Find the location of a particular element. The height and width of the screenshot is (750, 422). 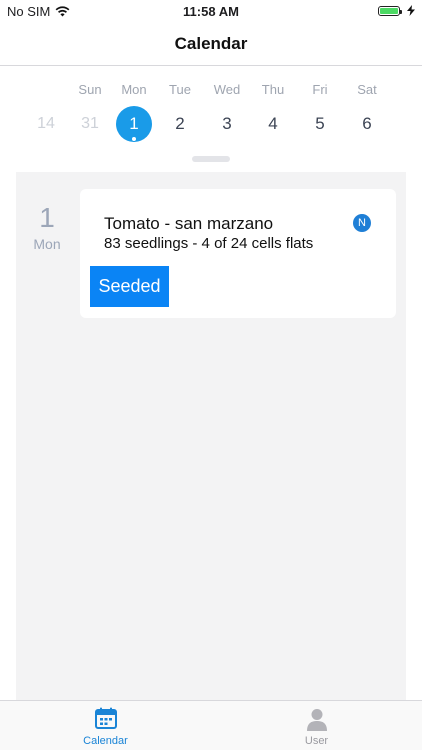

agenda-day-header: 1 Mon is located at coordinates (47, 227).